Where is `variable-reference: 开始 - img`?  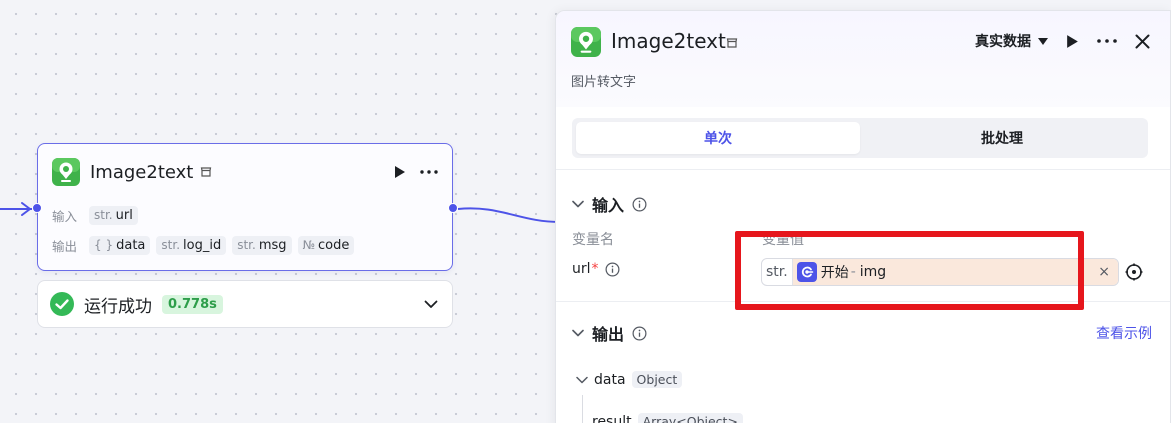
variable-reference: 开始 - img is located at coordinates (941, 272).